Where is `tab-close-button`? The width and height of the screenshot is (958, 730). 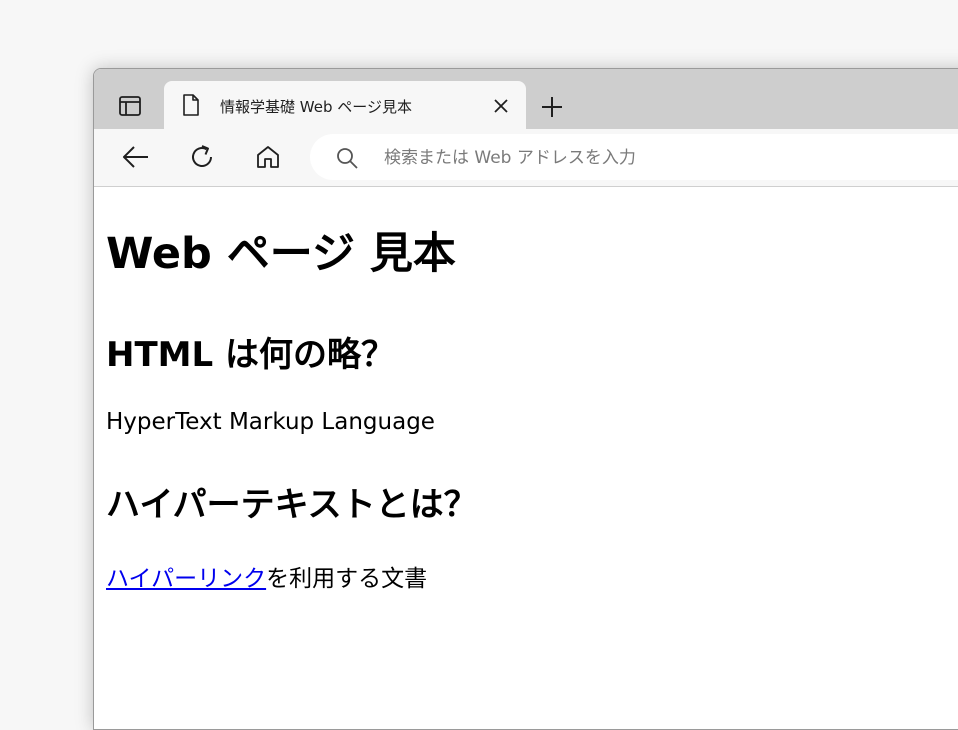
tab-close-button is located at coordinates (501, 106).